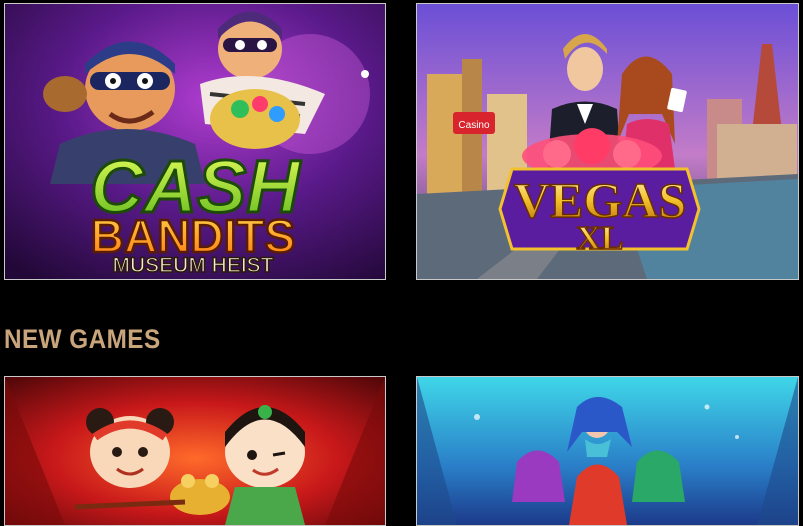  I want to click on casino-sign: Casino, so click(474, 125).